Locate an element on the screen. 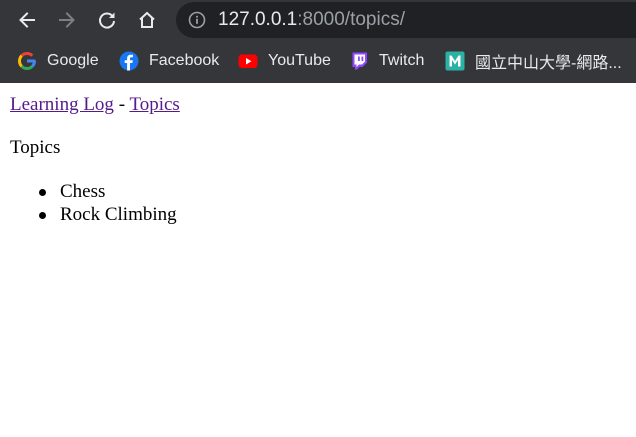  home-icon is located at coordinates (147, 19).